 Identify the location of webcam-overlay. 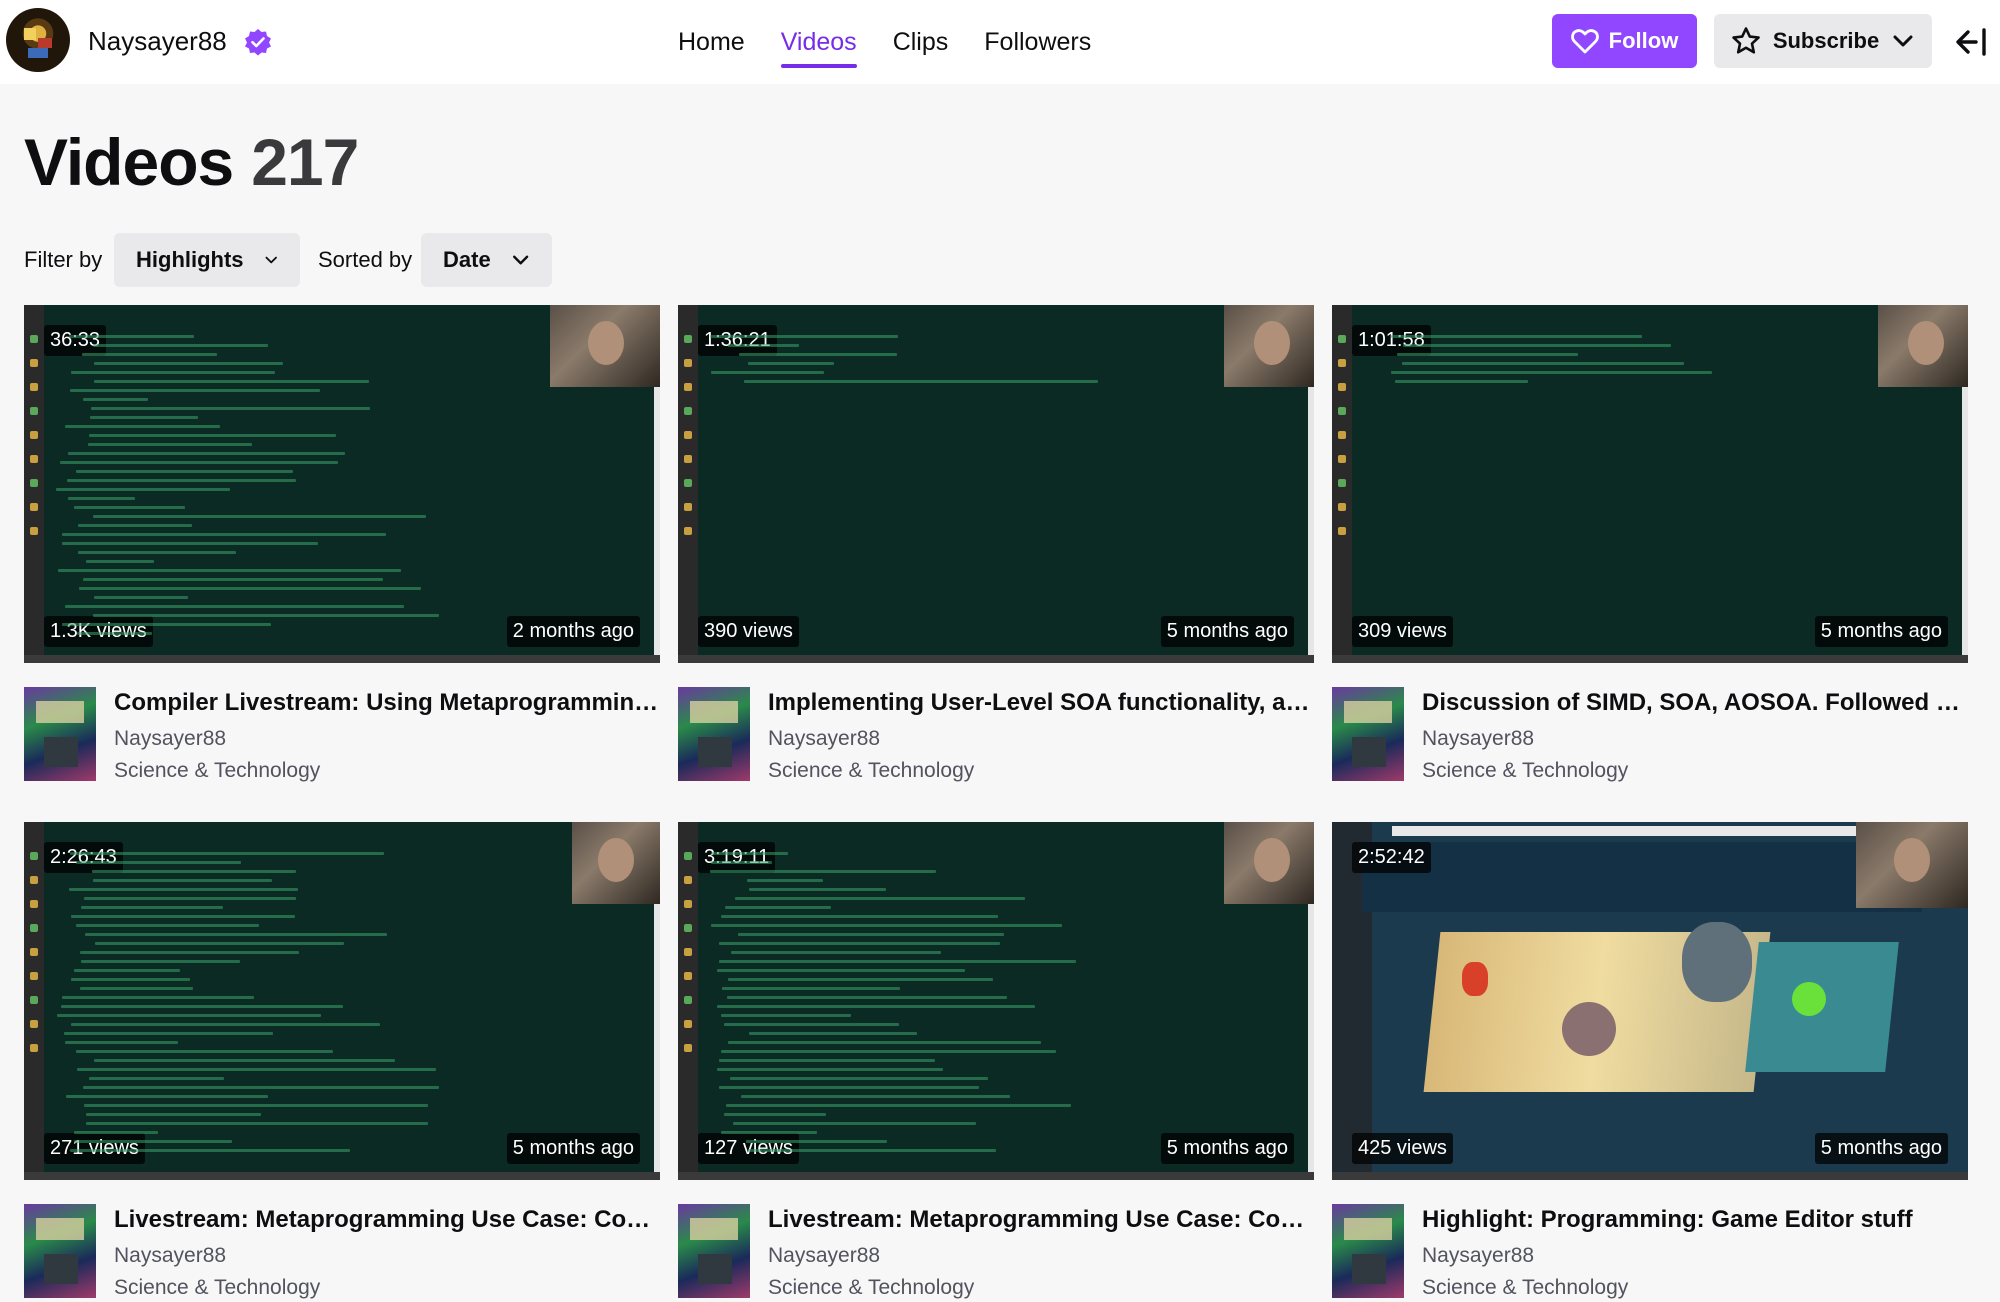
(1923, 346).